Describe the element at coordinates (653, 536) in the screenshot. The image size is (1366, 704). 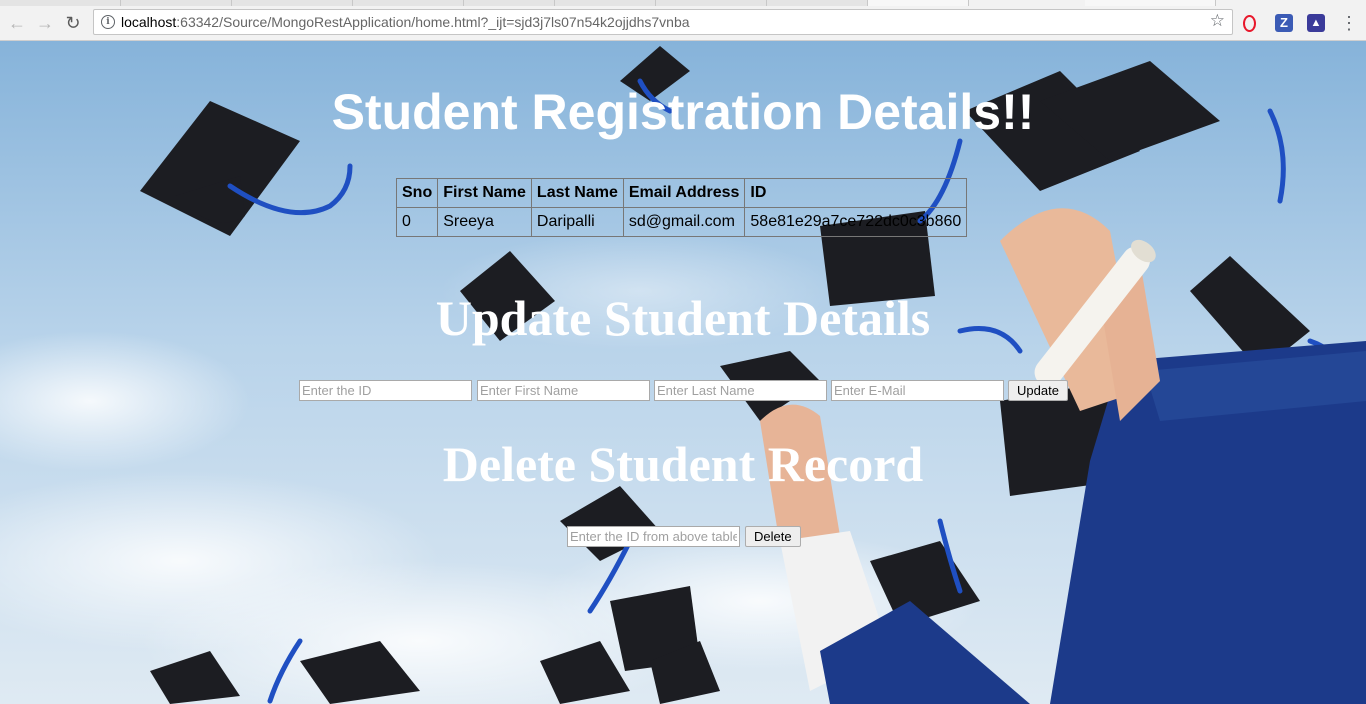
I see `delete-id-input` at that location.